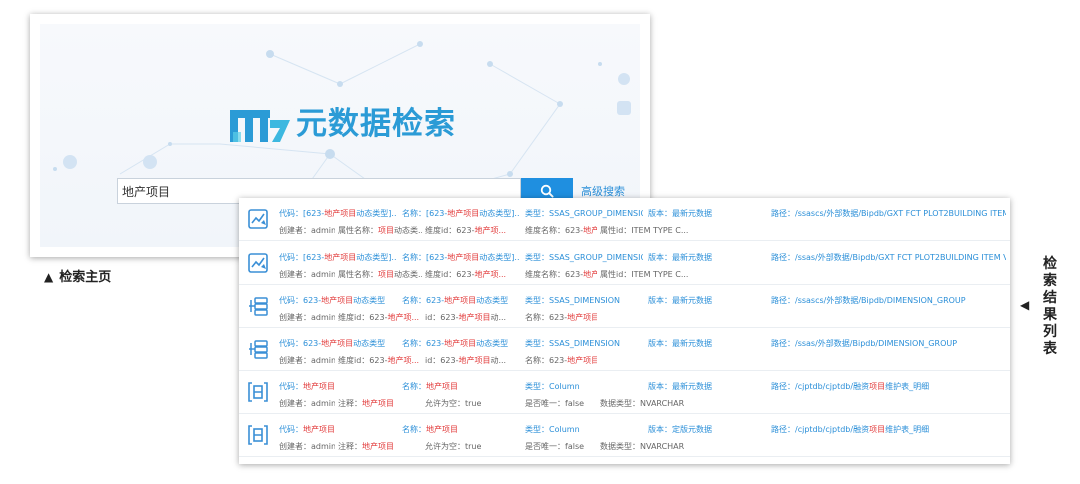  What do you see at coordinates (425, 257) in the screenshot?
I see `field-text: 名称：[623-` at bounding box center [425, 257].